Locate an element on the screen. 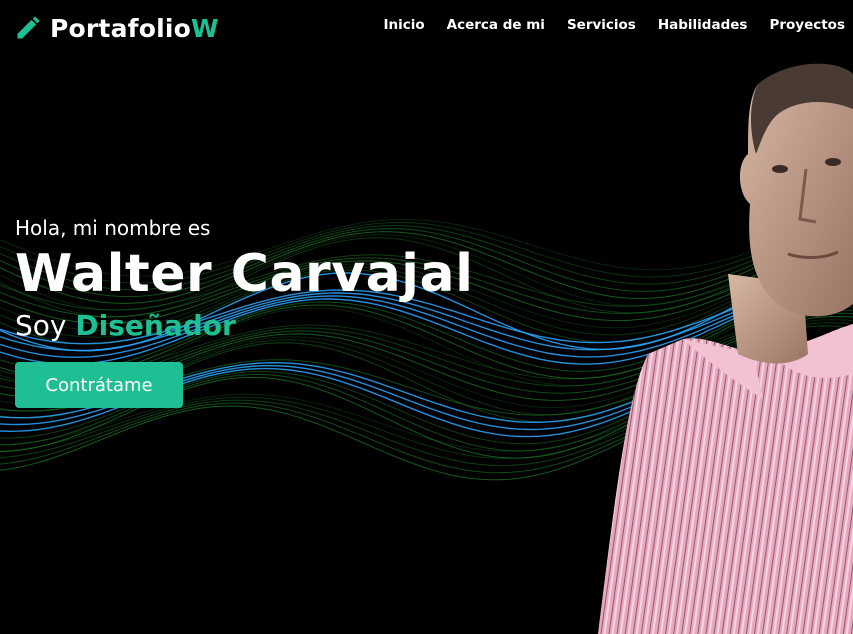 The height and width of the screenshot is (634, 853). nav-link-habilidades: Habilidades is located at coordinates (703, 25).